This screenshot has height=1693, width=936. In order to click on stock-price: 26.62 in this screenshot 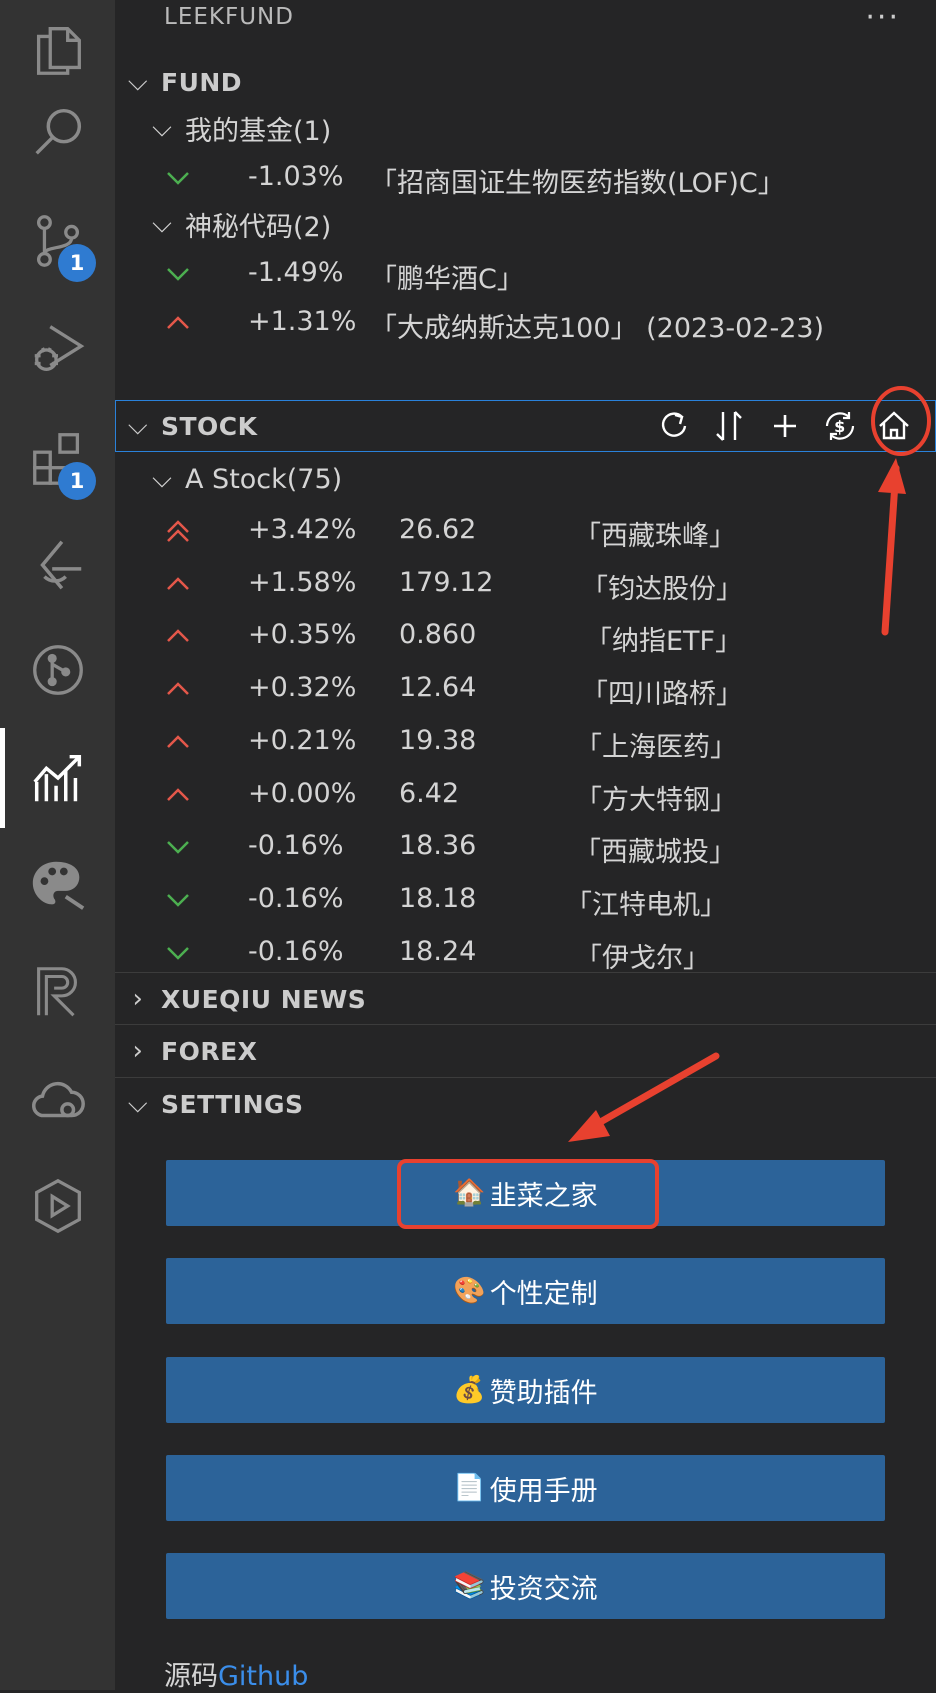, I will do `click(438, 529)`.